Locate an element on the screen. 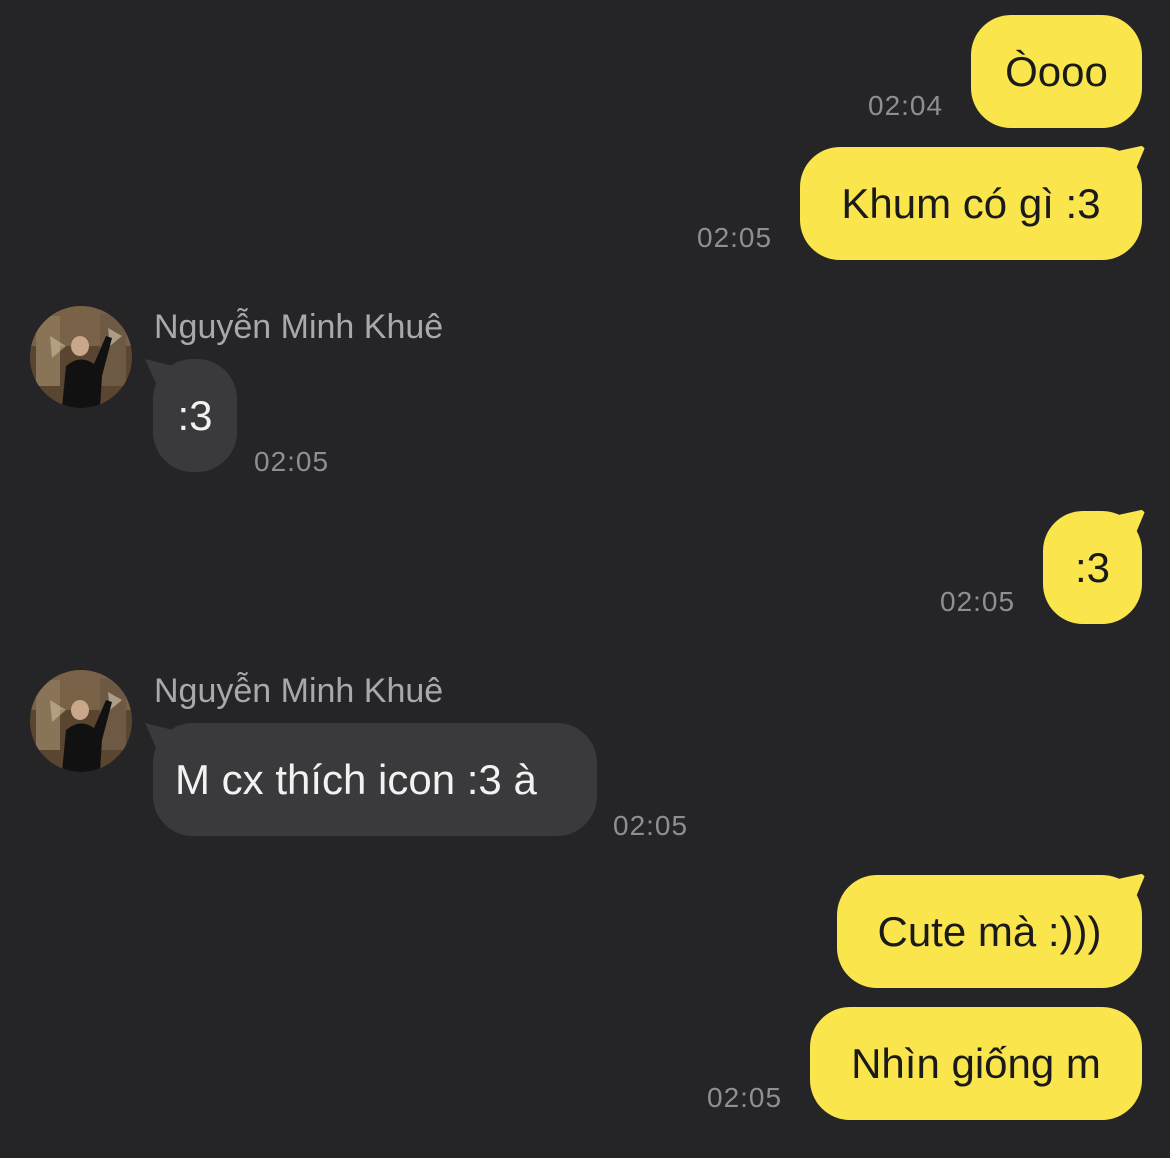  outgoing-message-bubble: :3 is located at coordinates (1092, 567).